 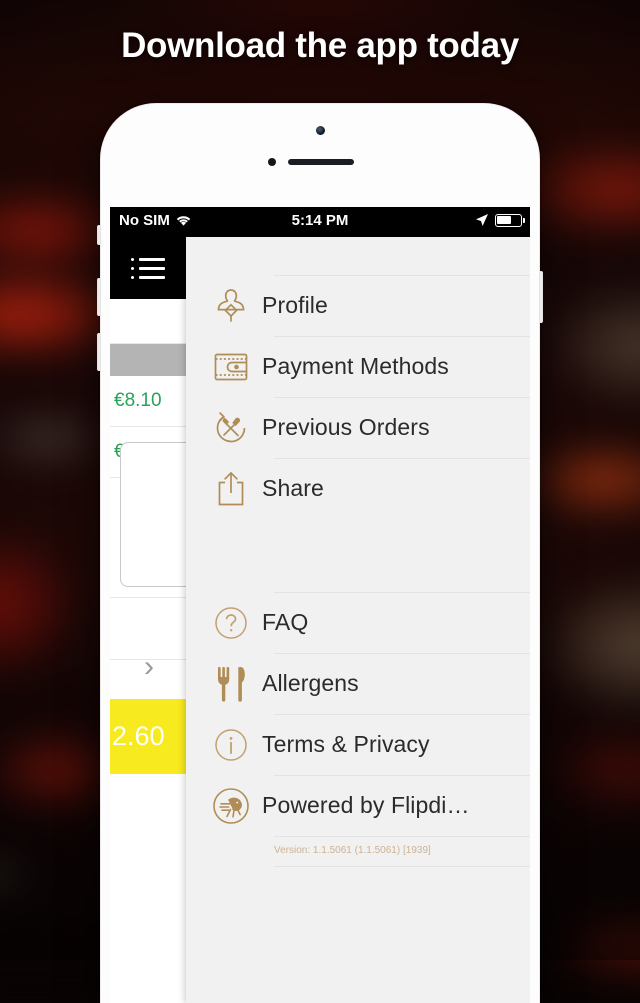 What do you see at coordinates (272, 162) in the screenshot?
I see `proximity-sensor-icon` at bounding box center [272, 162].